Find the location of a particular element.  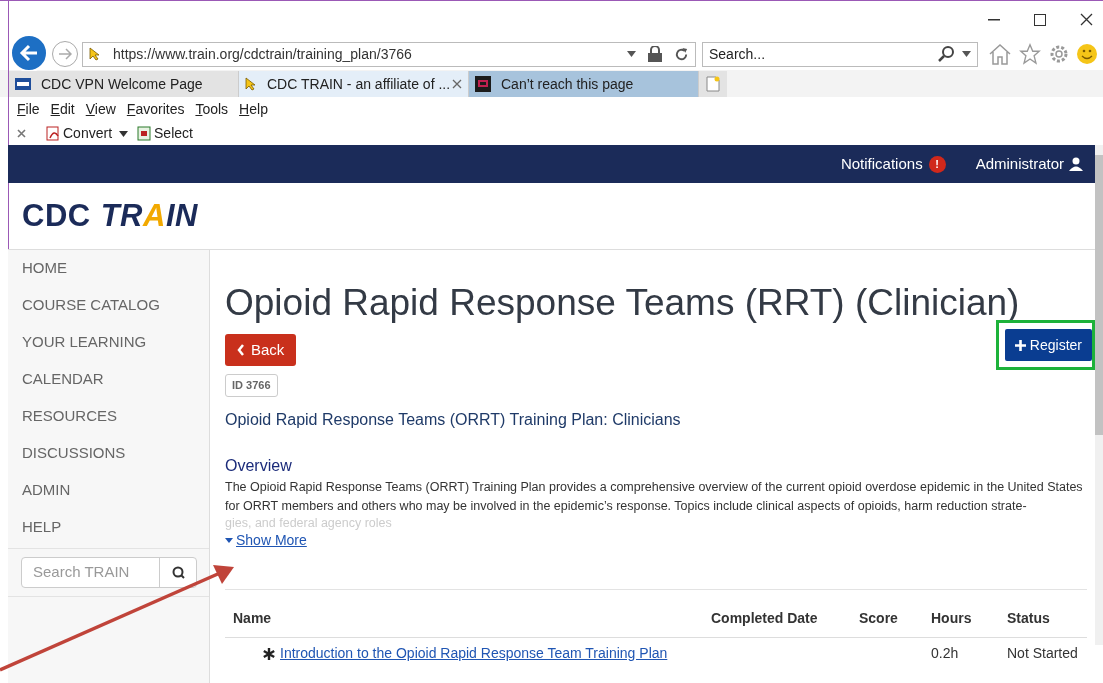

back-button: Back is located at coordinates (261, 350).